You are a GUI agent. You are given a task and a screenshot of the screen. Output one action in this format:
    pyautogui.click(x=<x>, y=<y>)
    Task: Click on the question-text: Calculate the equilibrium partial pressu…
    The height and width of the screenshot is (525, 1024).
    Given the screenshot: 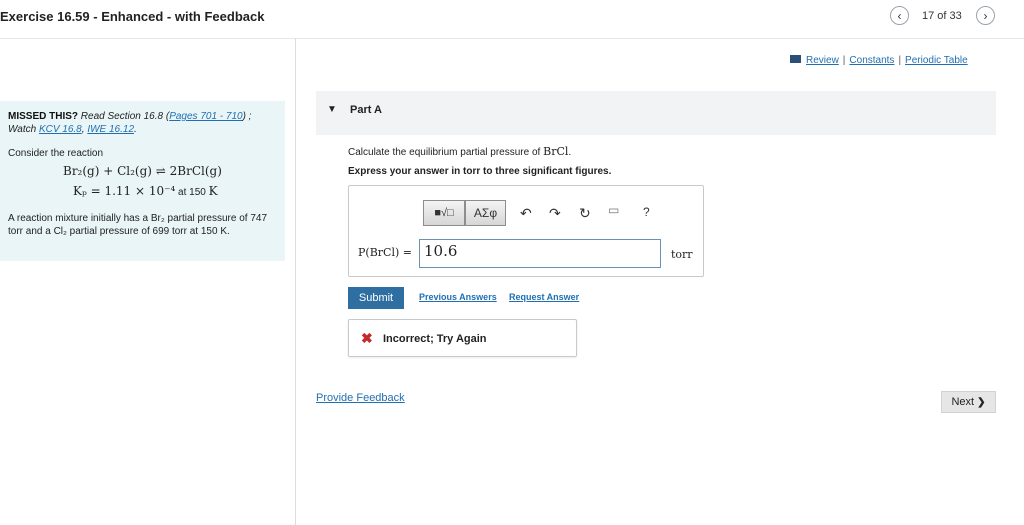 What is the action you would take?
    pyautogui.click(x=459, y=151)
    